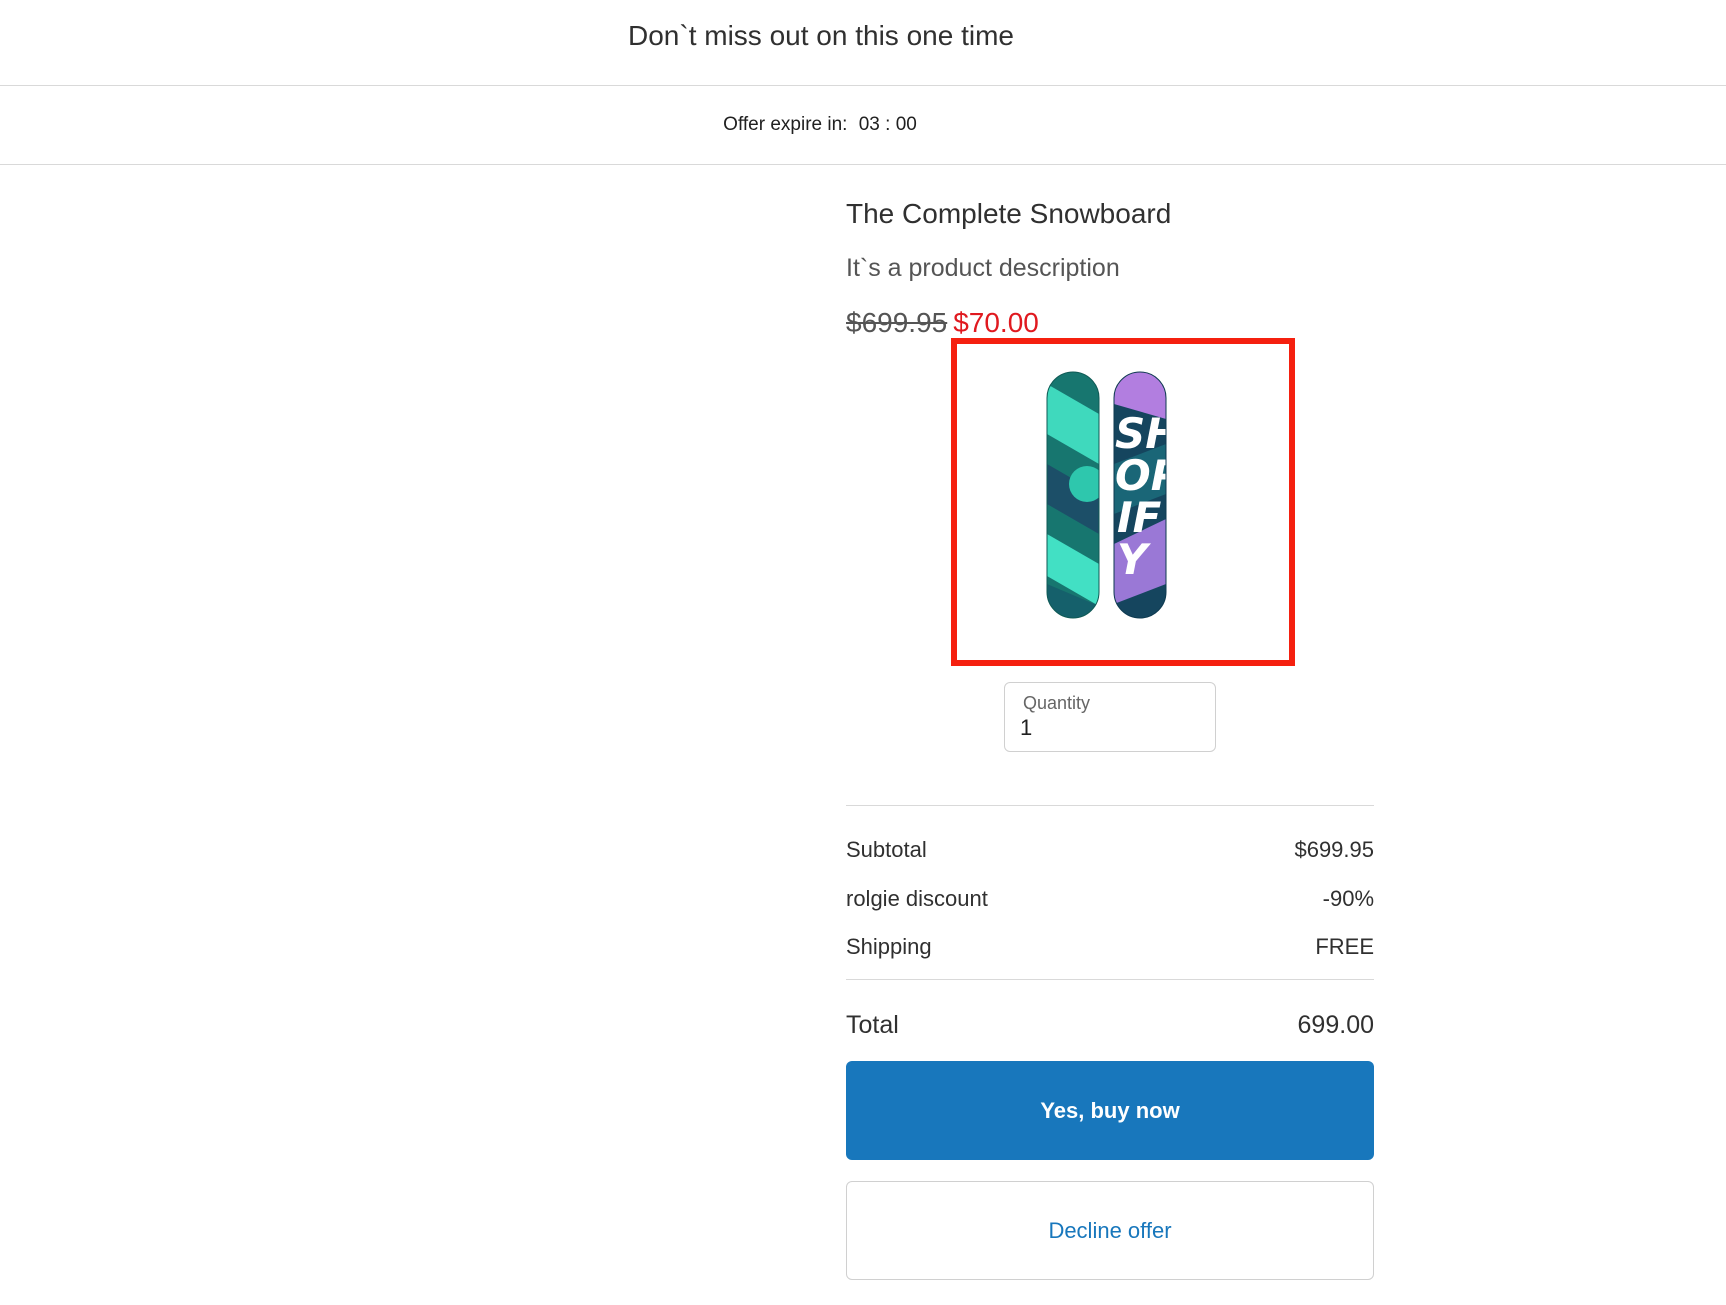  What do you see at coordinates (886, 849) in the screenshot?
I see `subtotal-label: Subtotal` at bounding box center [886, 849].